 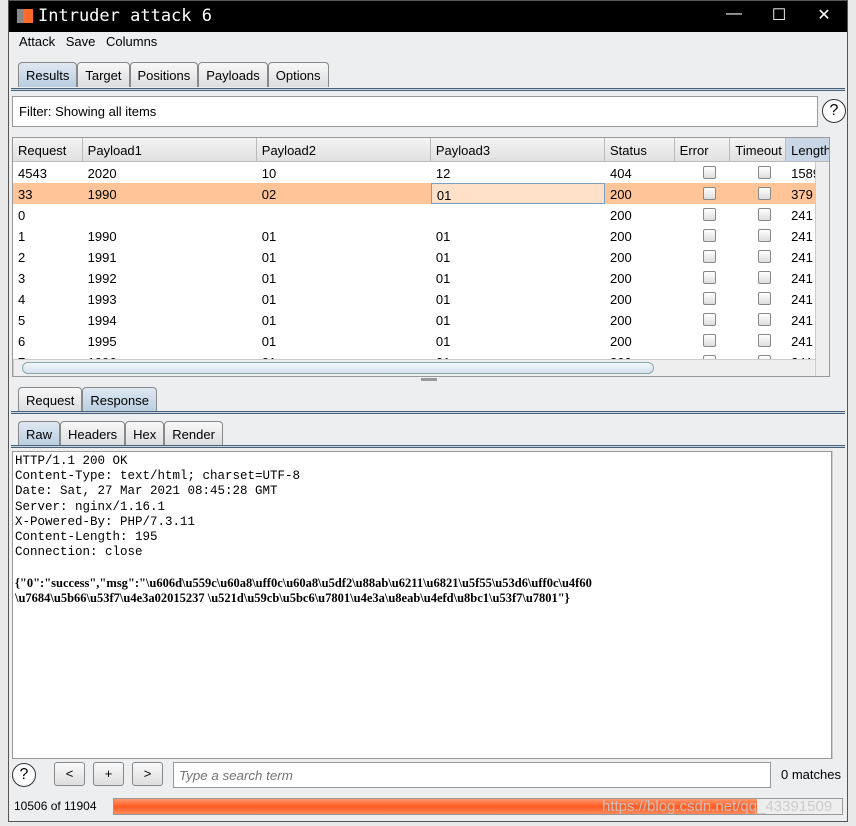 What do you see at coordinates (145, 433) in the screenshot?
I see `tab-hex: Hex` at bounding box center [145, 433].